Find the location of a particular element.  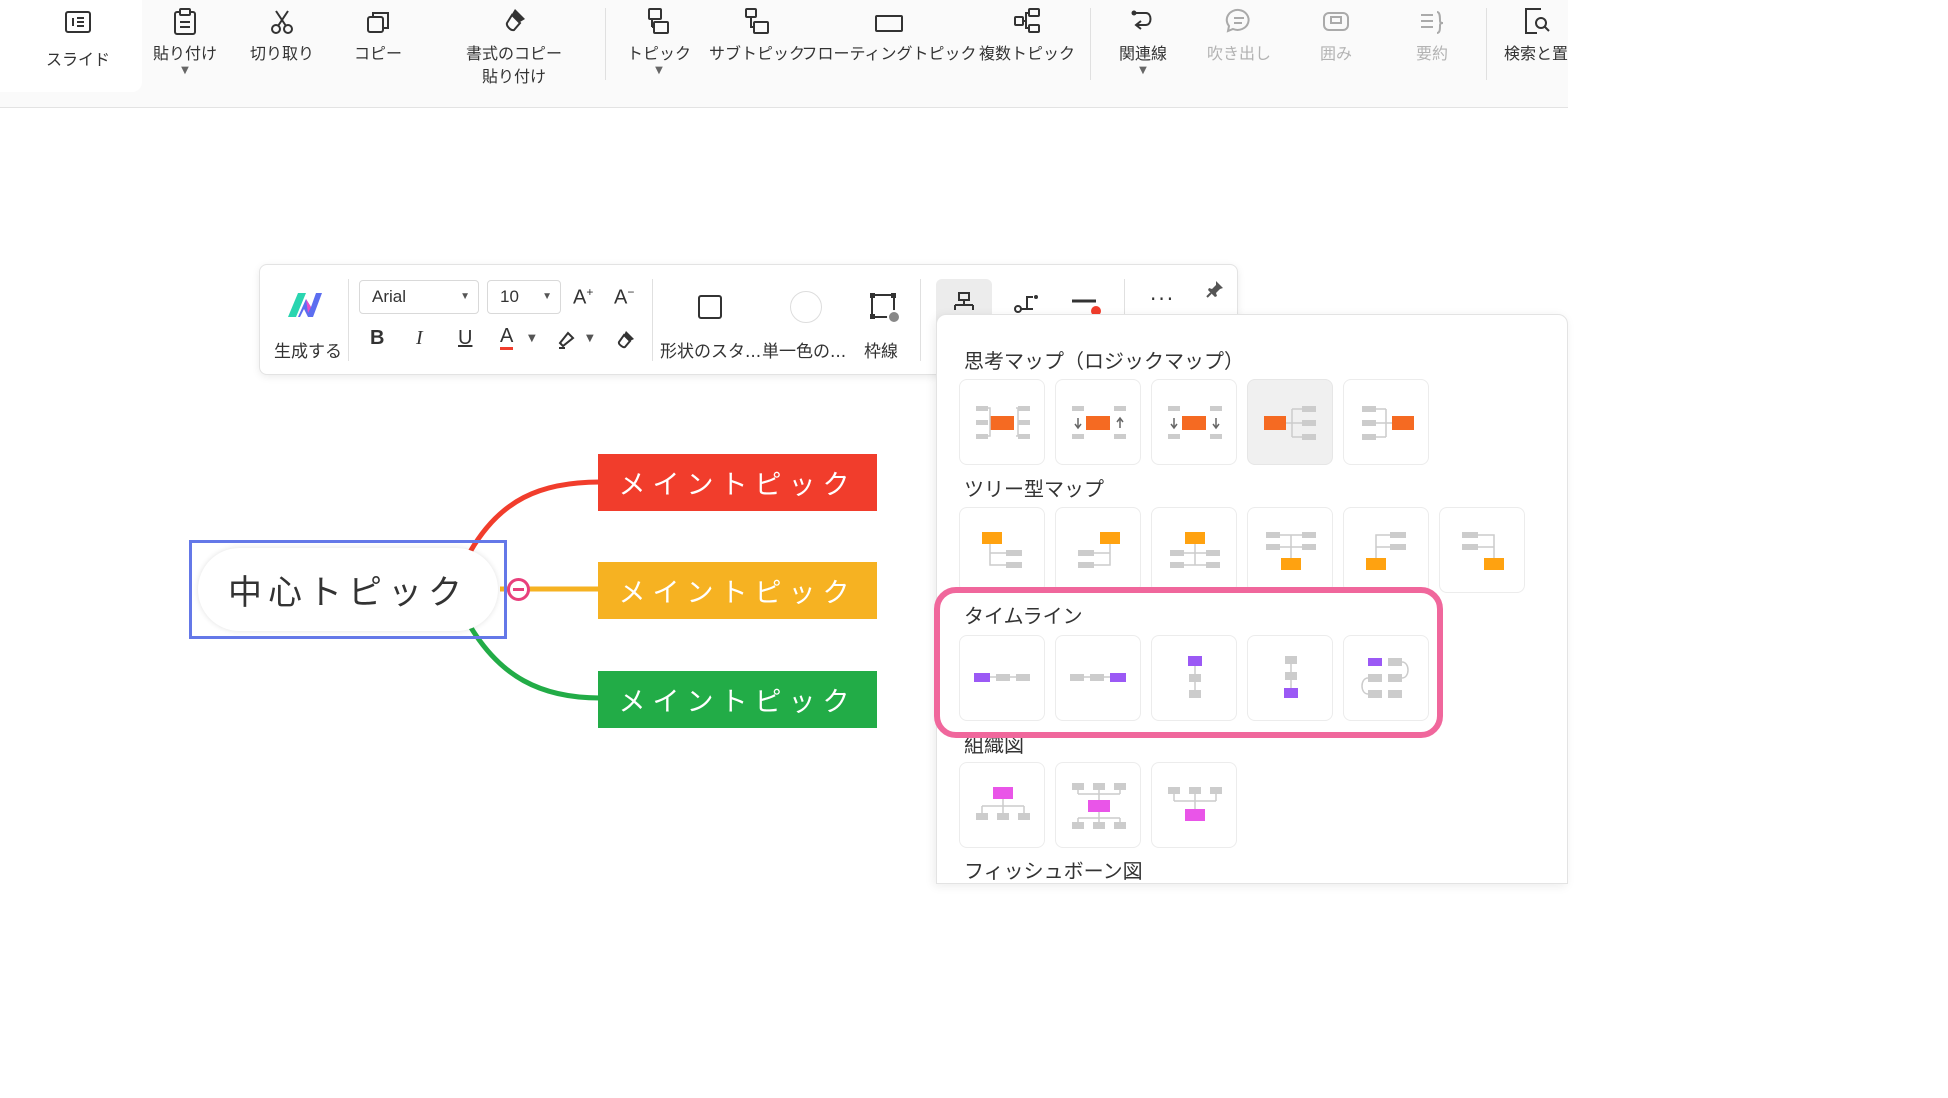

layout-logic-down is located at coordinates (1194, 422).